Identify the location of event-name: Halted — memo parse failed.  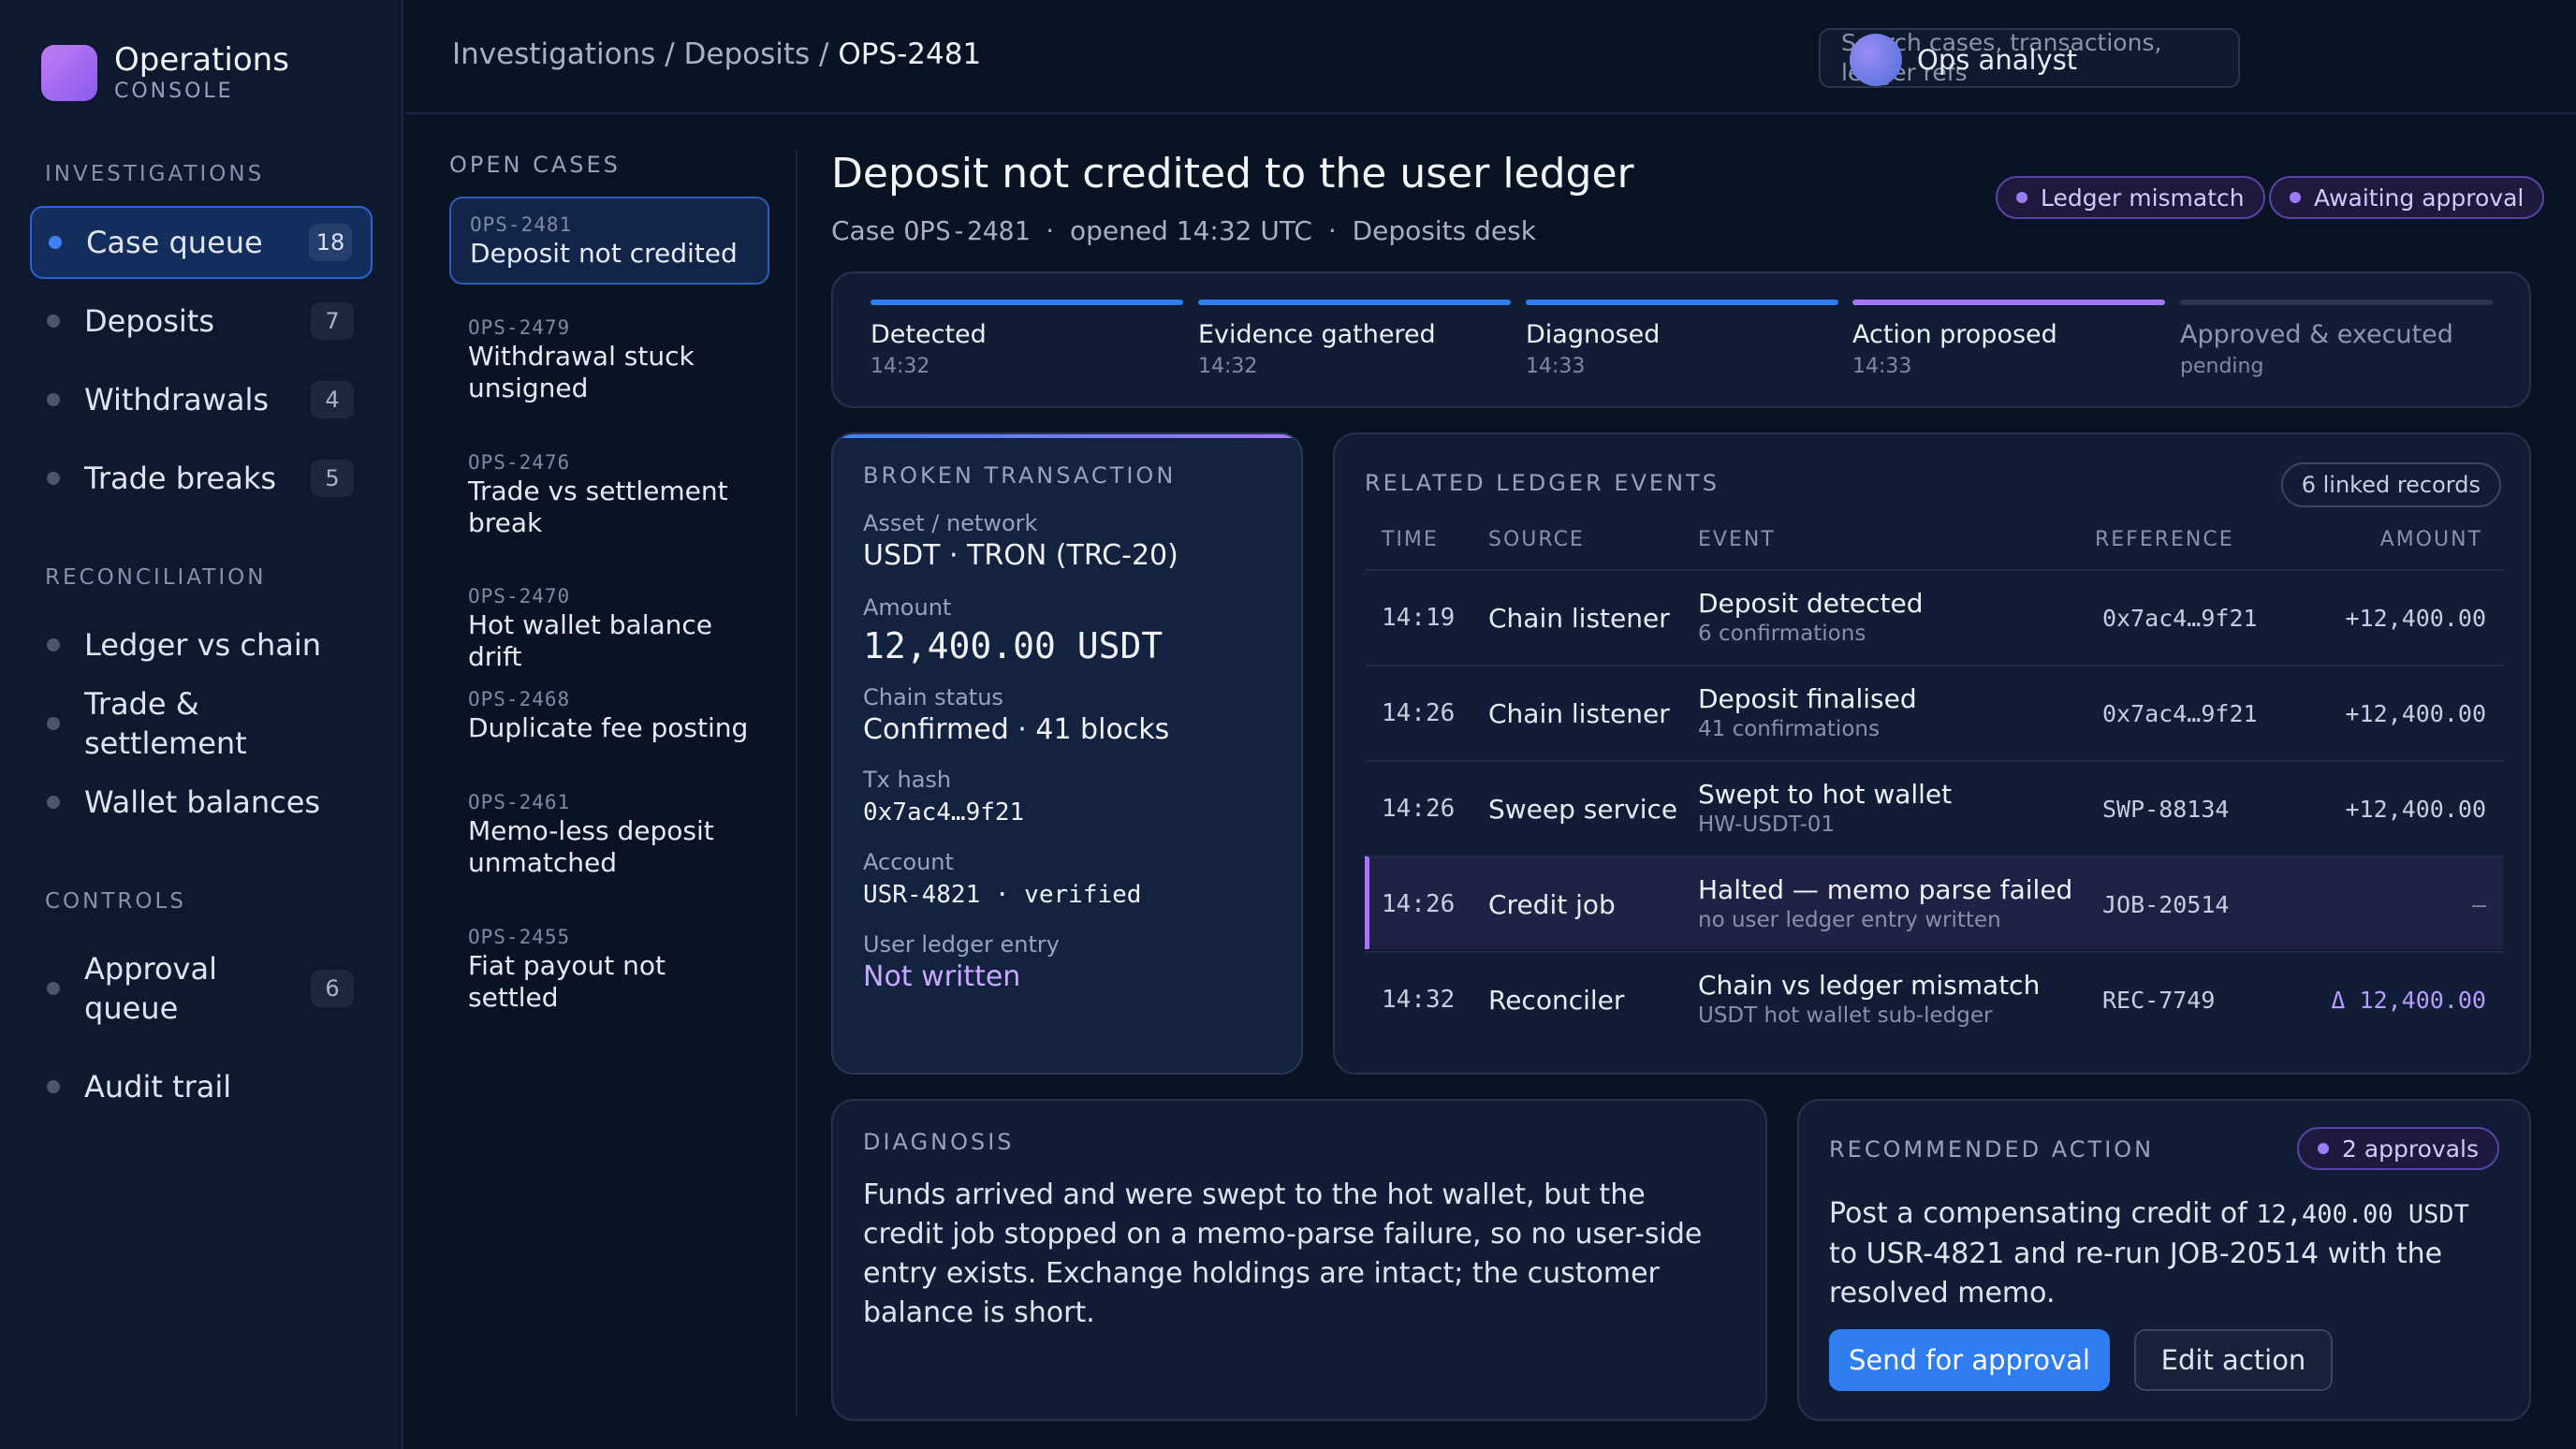
(1886, 889).